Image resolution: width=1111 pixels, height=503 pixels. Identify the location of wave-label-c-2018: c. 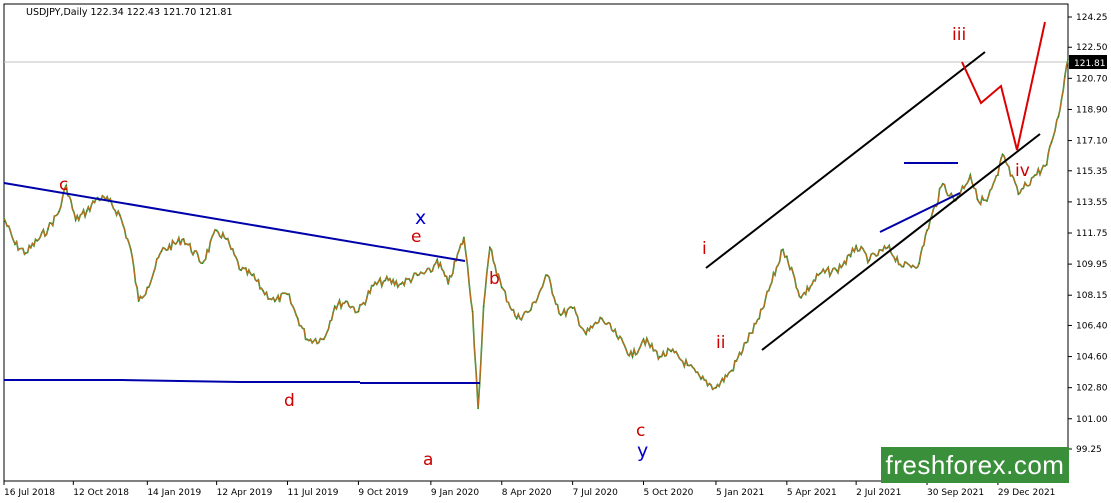
(63, 185).